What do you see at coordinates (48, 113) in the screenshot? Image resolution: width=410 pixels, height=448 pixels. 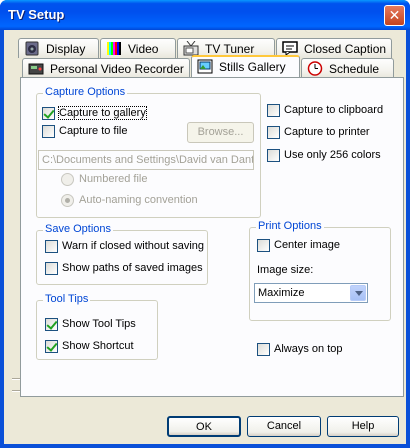 I see `capture-to-gallery-checkbox` at bounding box center [48, 113].